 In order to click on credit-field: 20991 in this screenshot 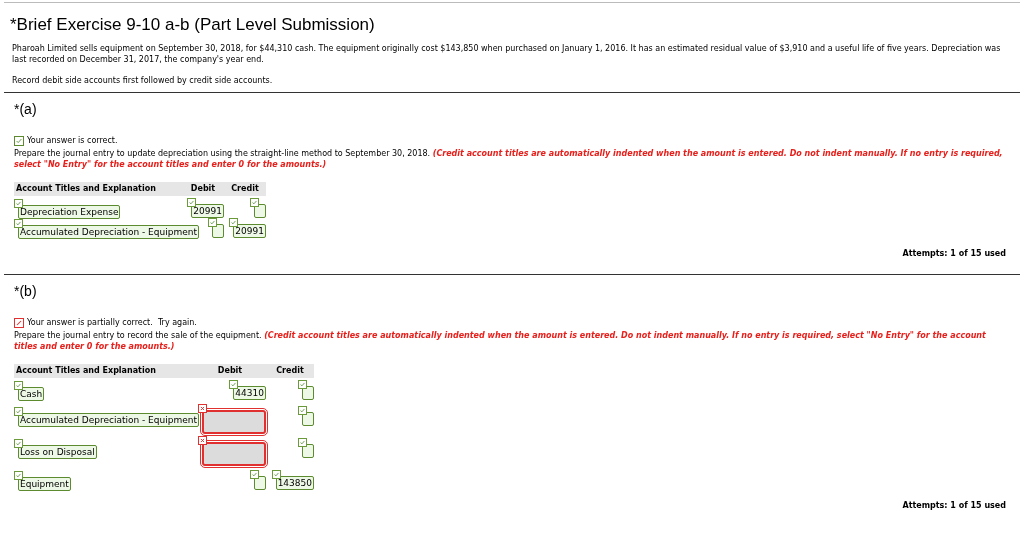, I will do `click(249, 231)`.